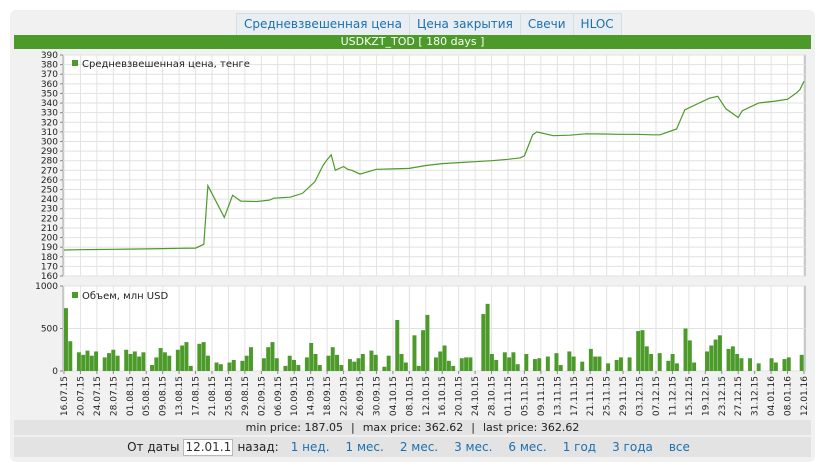  Describe the element at coordinates (527, 447) in the screenshot. I see `range-6-months: 6 мес.` at that location.